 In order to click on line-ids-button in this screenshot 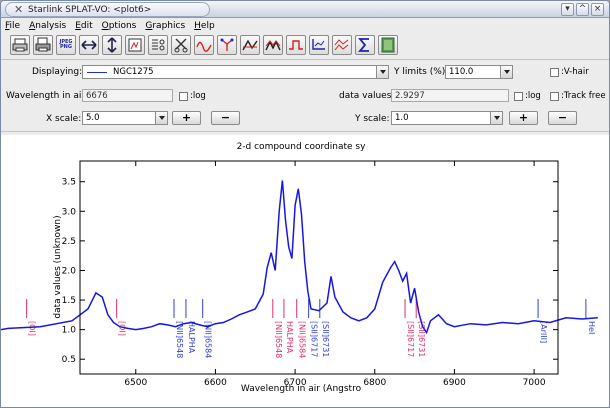, I will do `click(250, 45)`.